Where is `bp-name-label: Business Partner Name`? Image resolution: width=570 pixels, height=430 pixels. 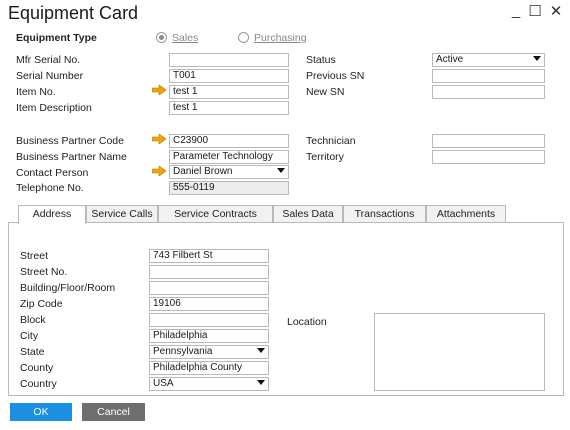
bp-name-label: Business Partner Name is located at coordinates (71, 157).